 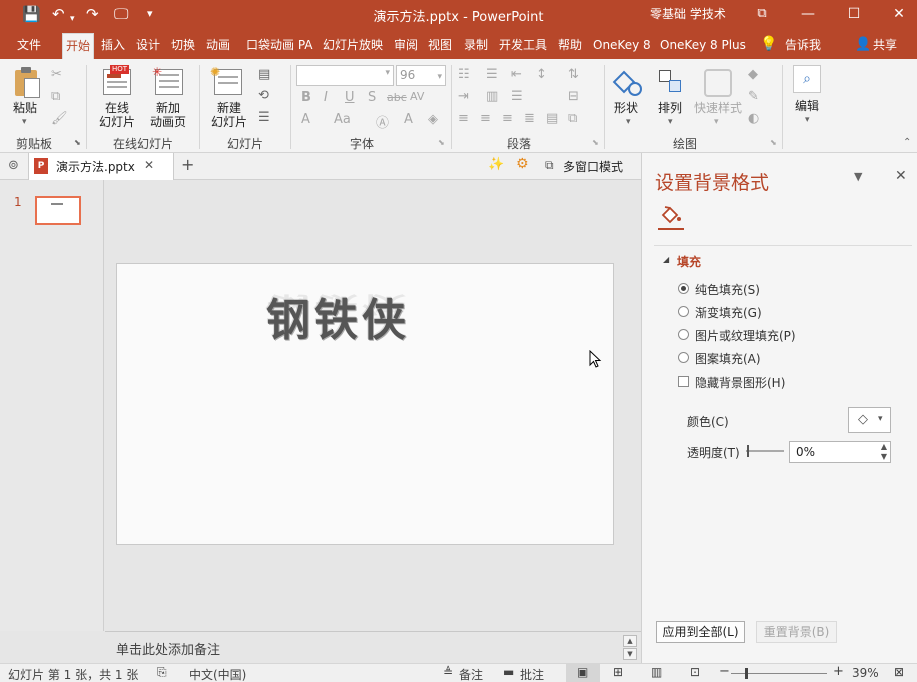 I want to click on tab-pocket-animation: 口袋动画 PA, so click(x=279, y=46).